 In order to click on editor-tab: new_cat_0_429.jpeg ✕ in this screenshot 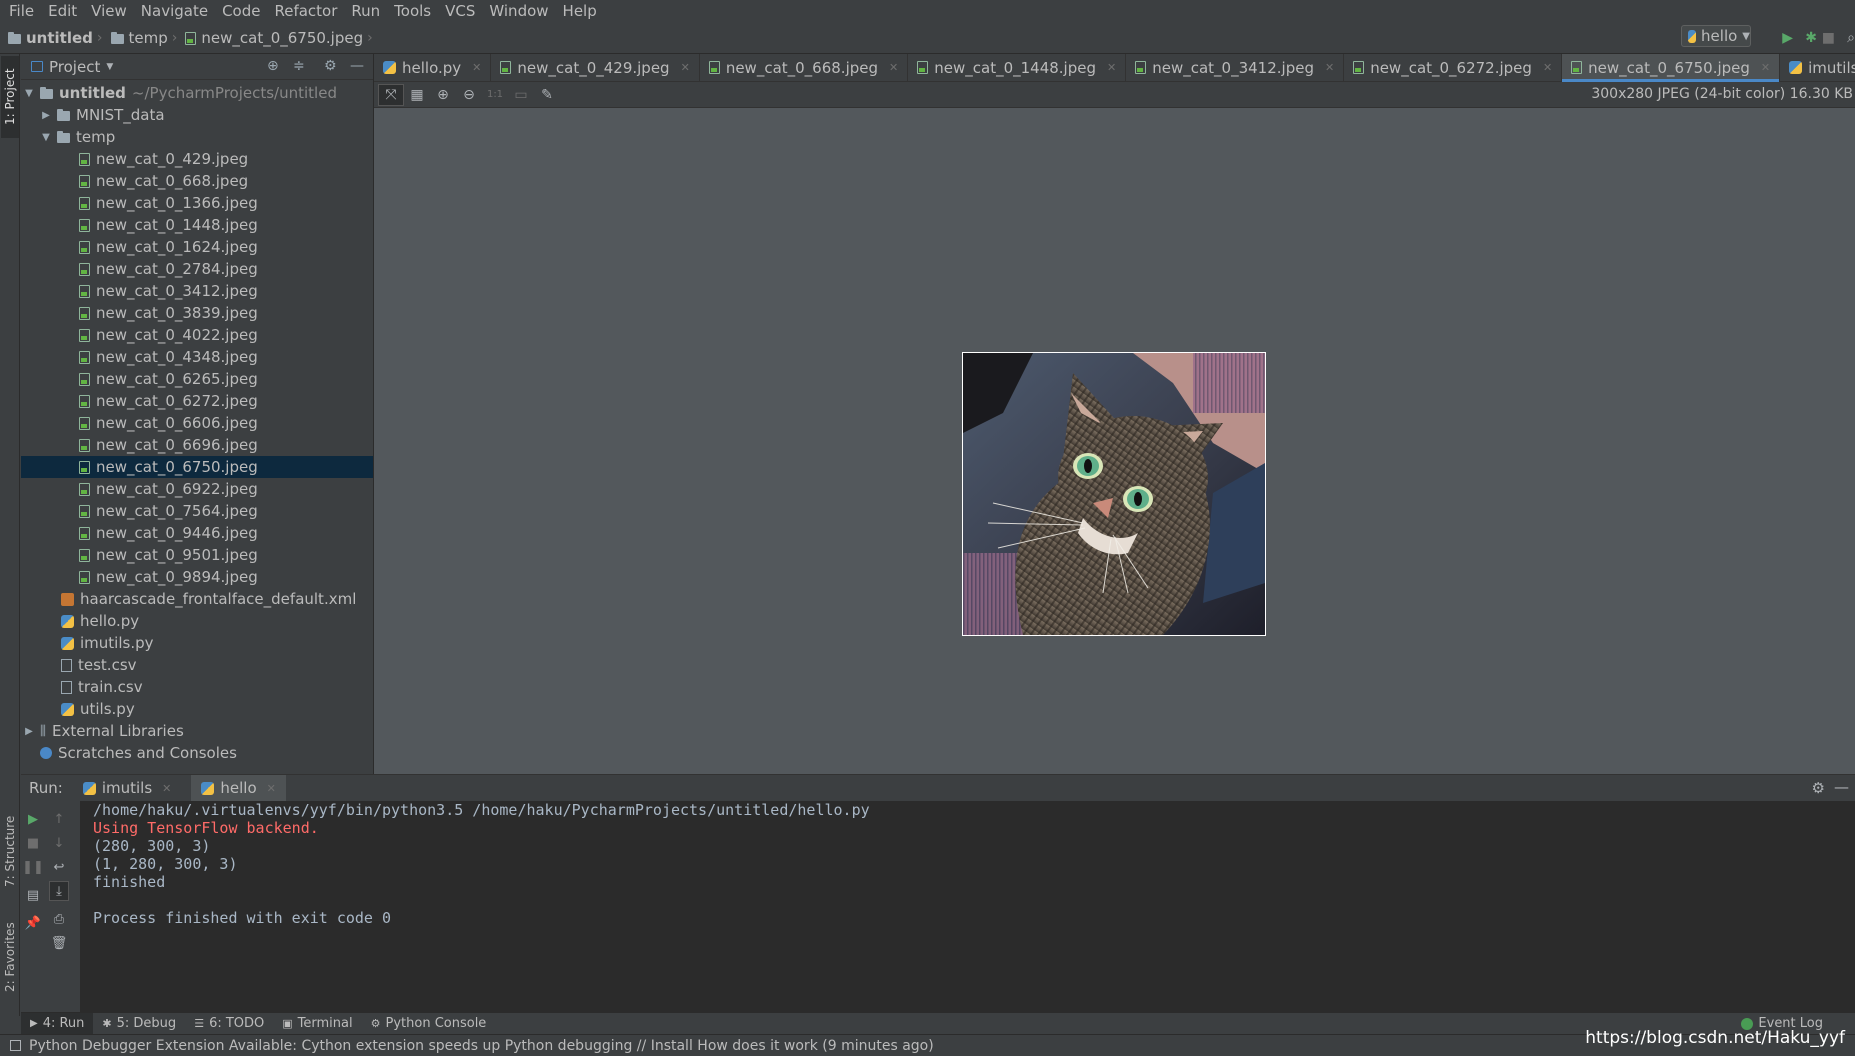, I will do `click(595, 67)`.